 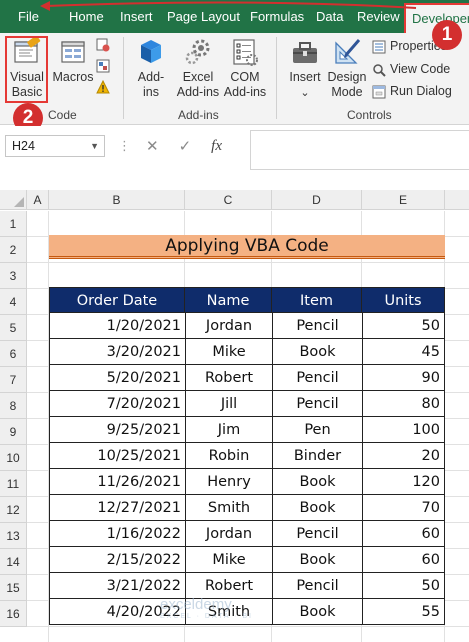 I want to click on watermark-brand: exceldemy, so click(x=196, y=604).